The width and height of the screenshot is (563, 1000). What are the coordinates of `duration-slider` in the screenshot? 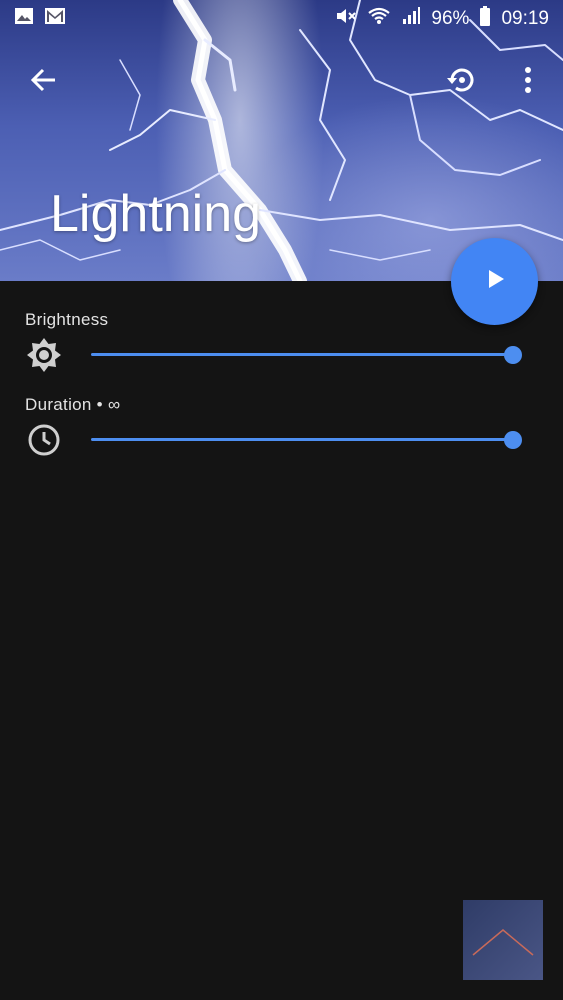 It's located at (302, 439).